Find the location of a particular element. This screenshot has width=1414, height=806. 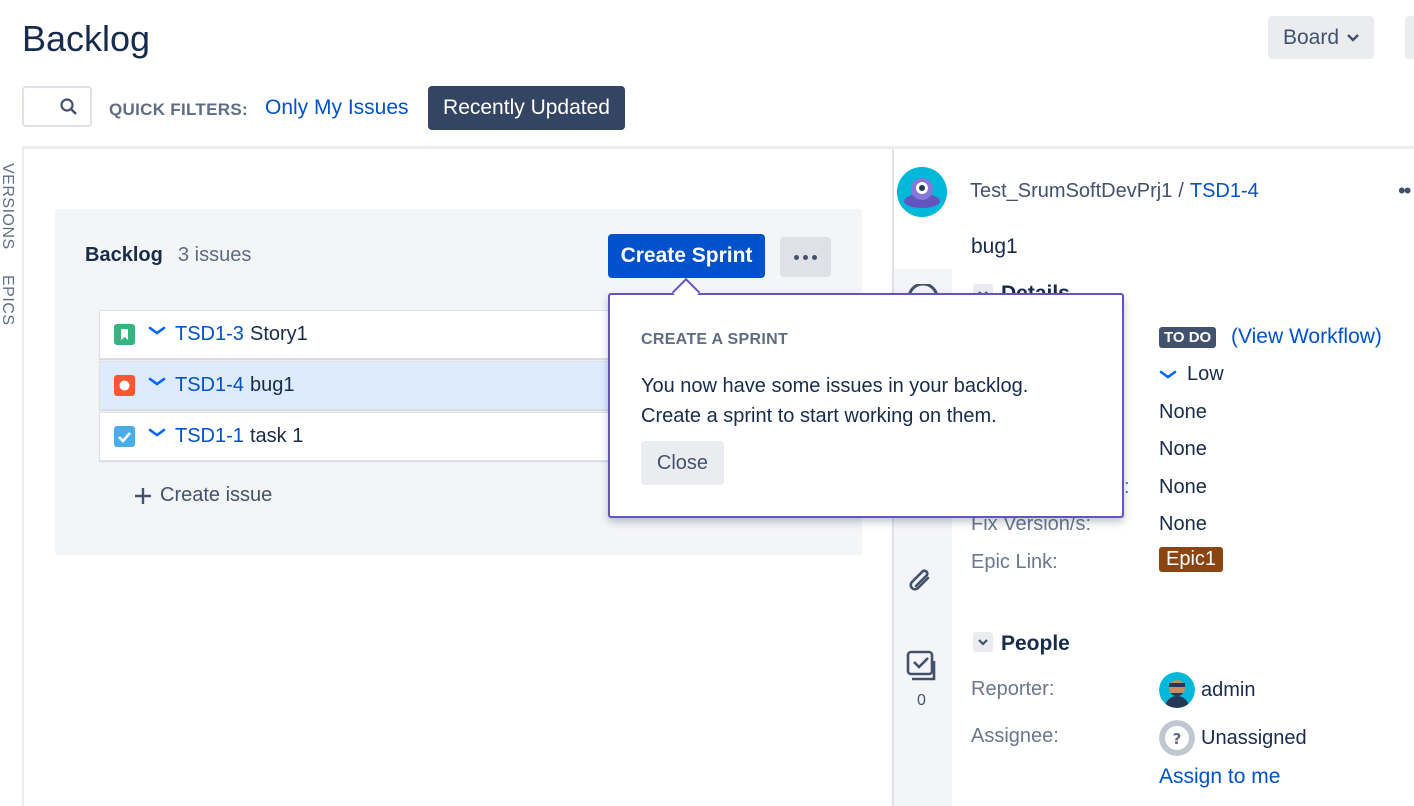

assignee-name: Unassigned is located at coordinates (1254, 737).